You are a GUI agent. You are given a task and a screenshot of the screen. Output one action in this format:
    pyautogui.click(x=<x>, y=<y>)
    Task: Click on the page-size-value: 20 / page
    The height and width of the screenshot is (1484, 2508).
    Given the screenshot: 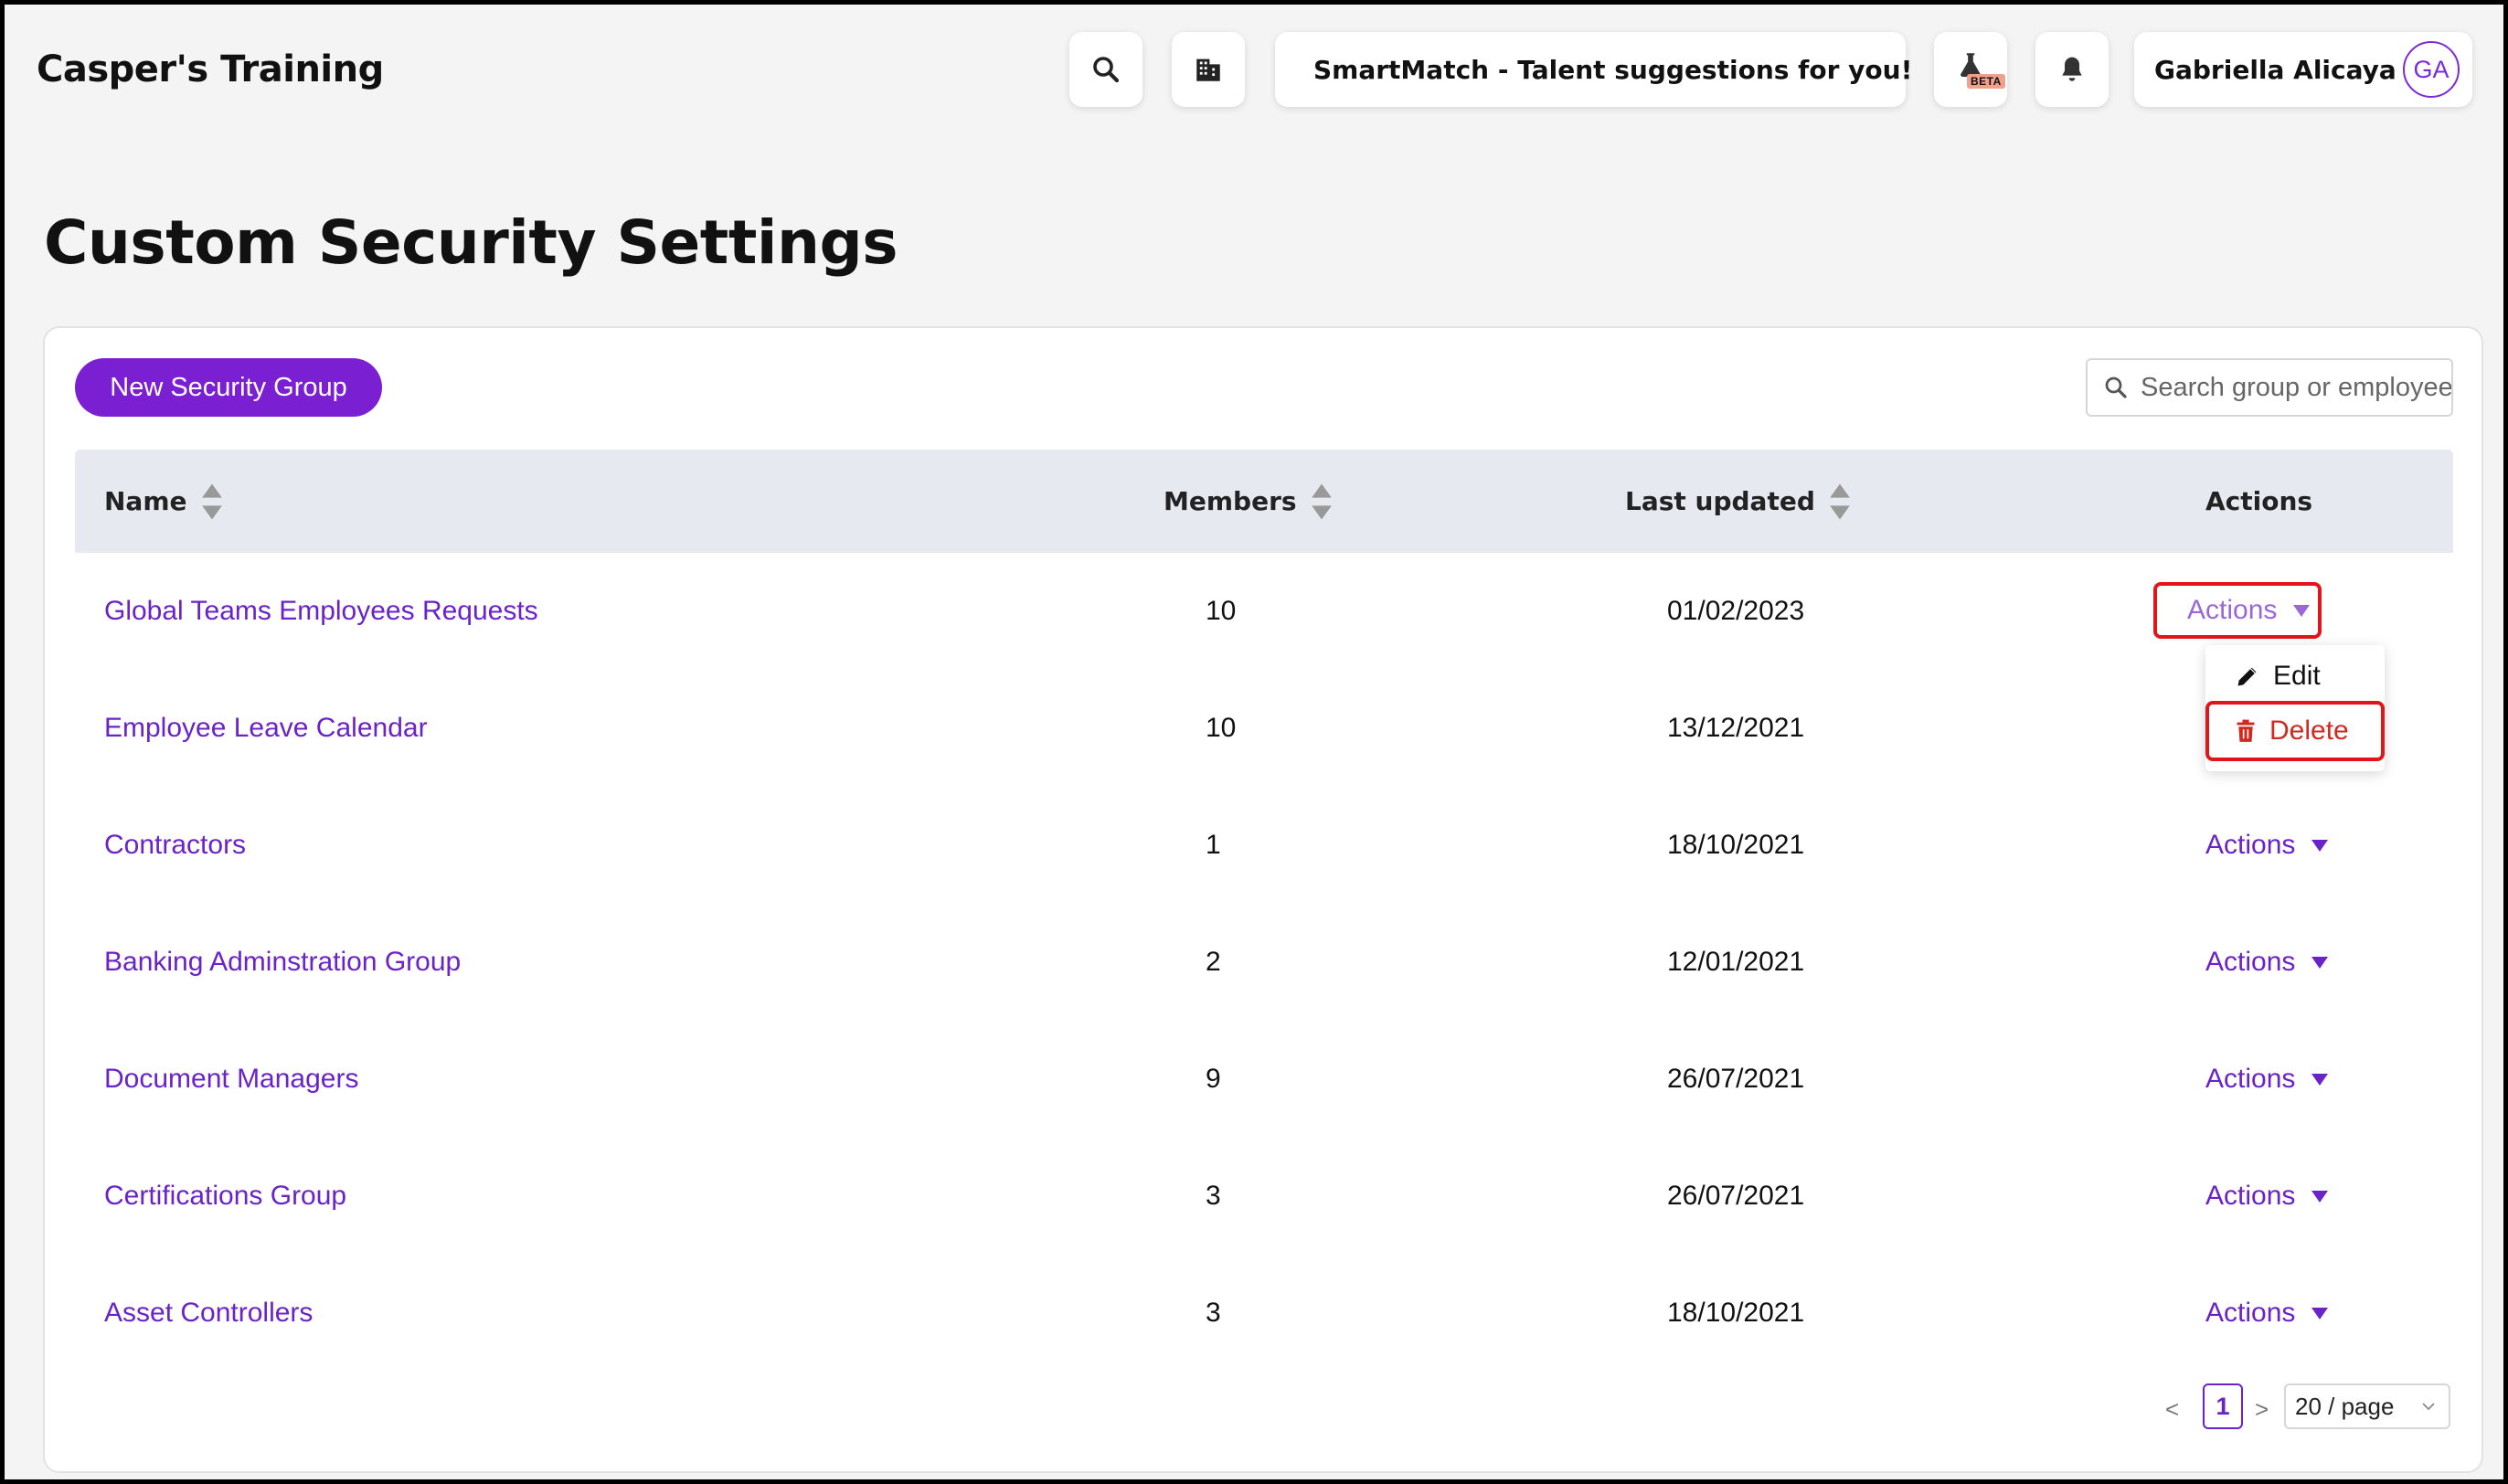 What is the action you would take?
    pyautogui.click(x=2345, y=1406)
    